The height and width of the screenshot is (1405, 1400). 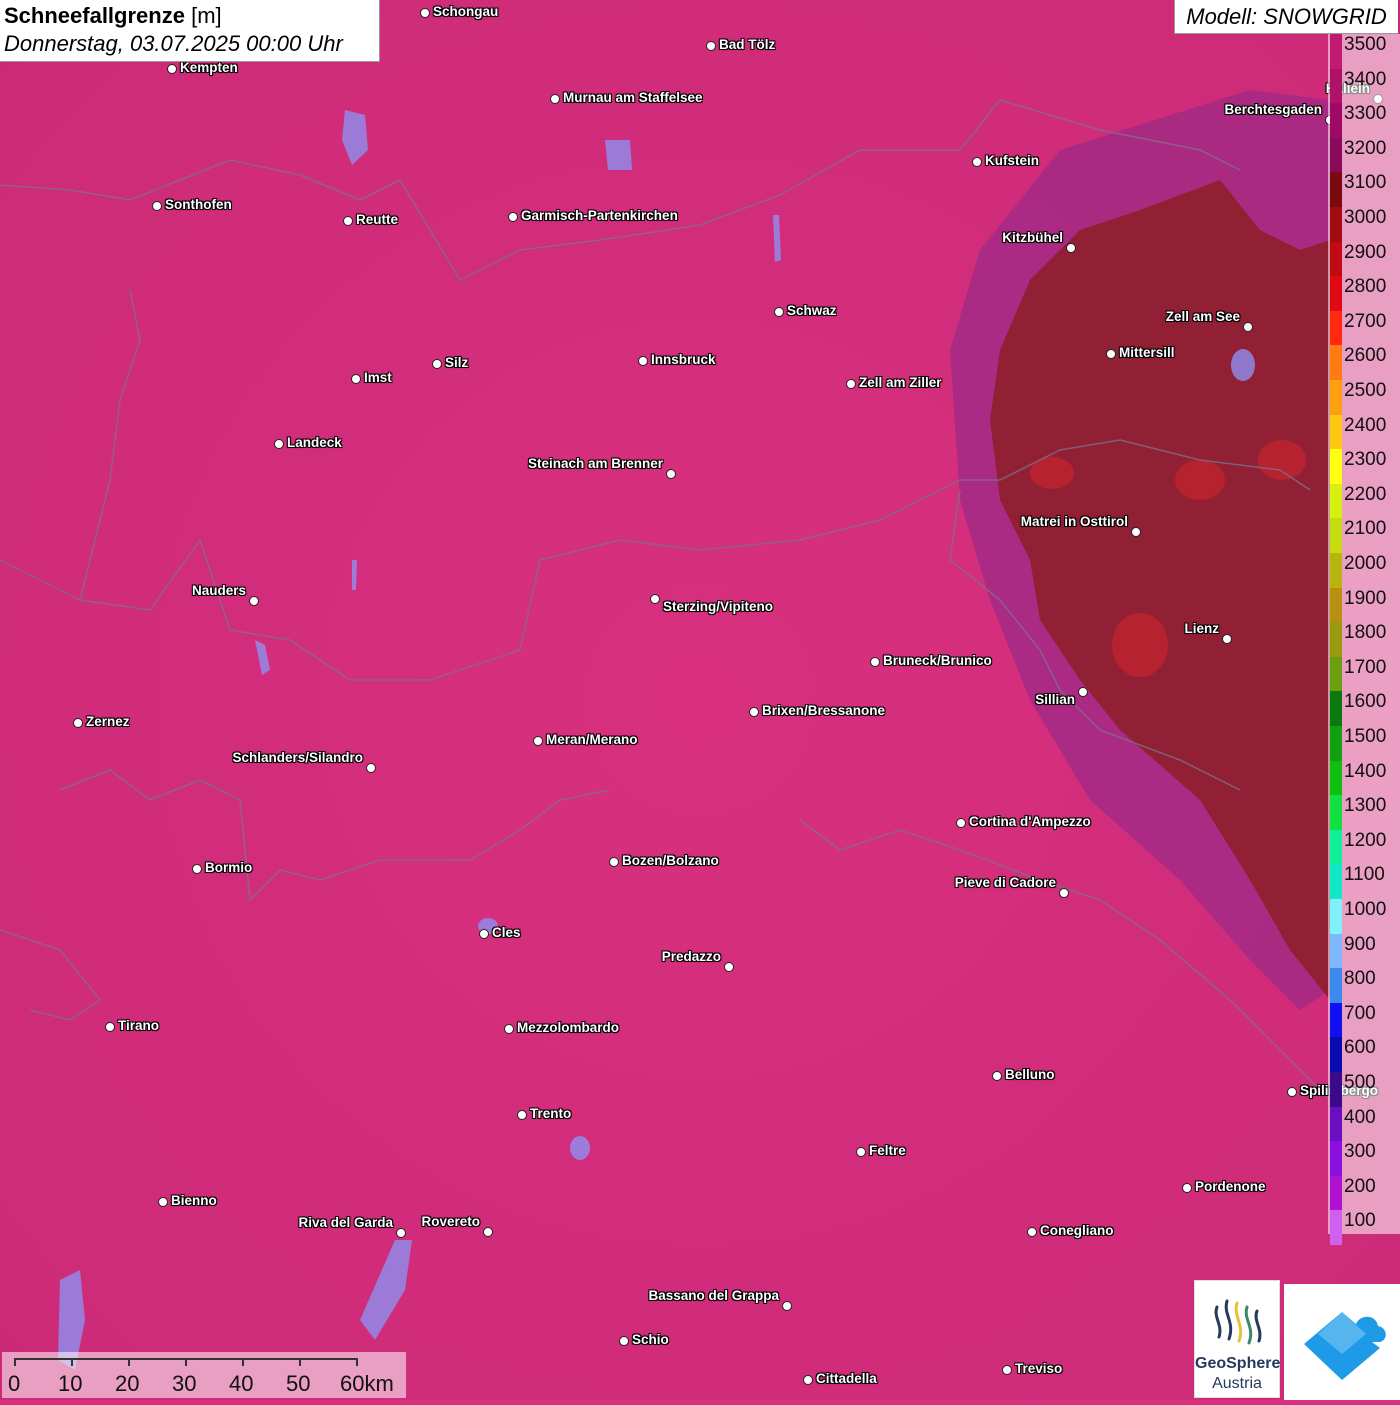 I want to click on legend-label-700: 700, so click(x=1360, y=1013).